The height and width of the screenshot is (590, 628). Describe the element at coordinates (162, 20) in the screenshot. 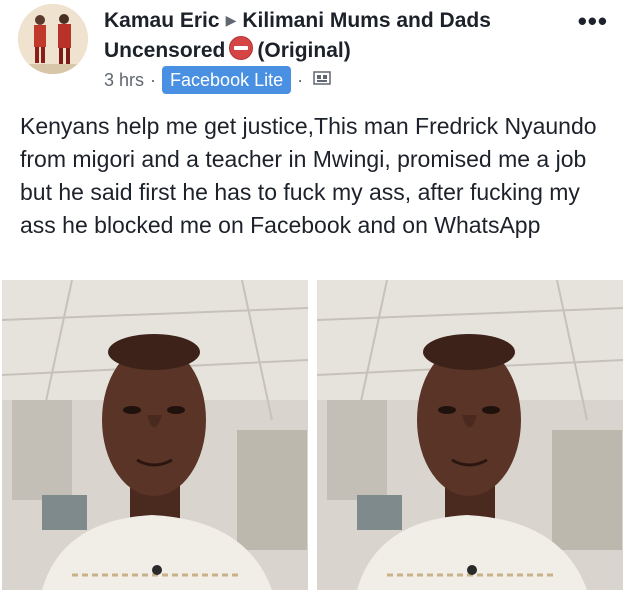

I see `author-name: Kamau Eric` at that location.